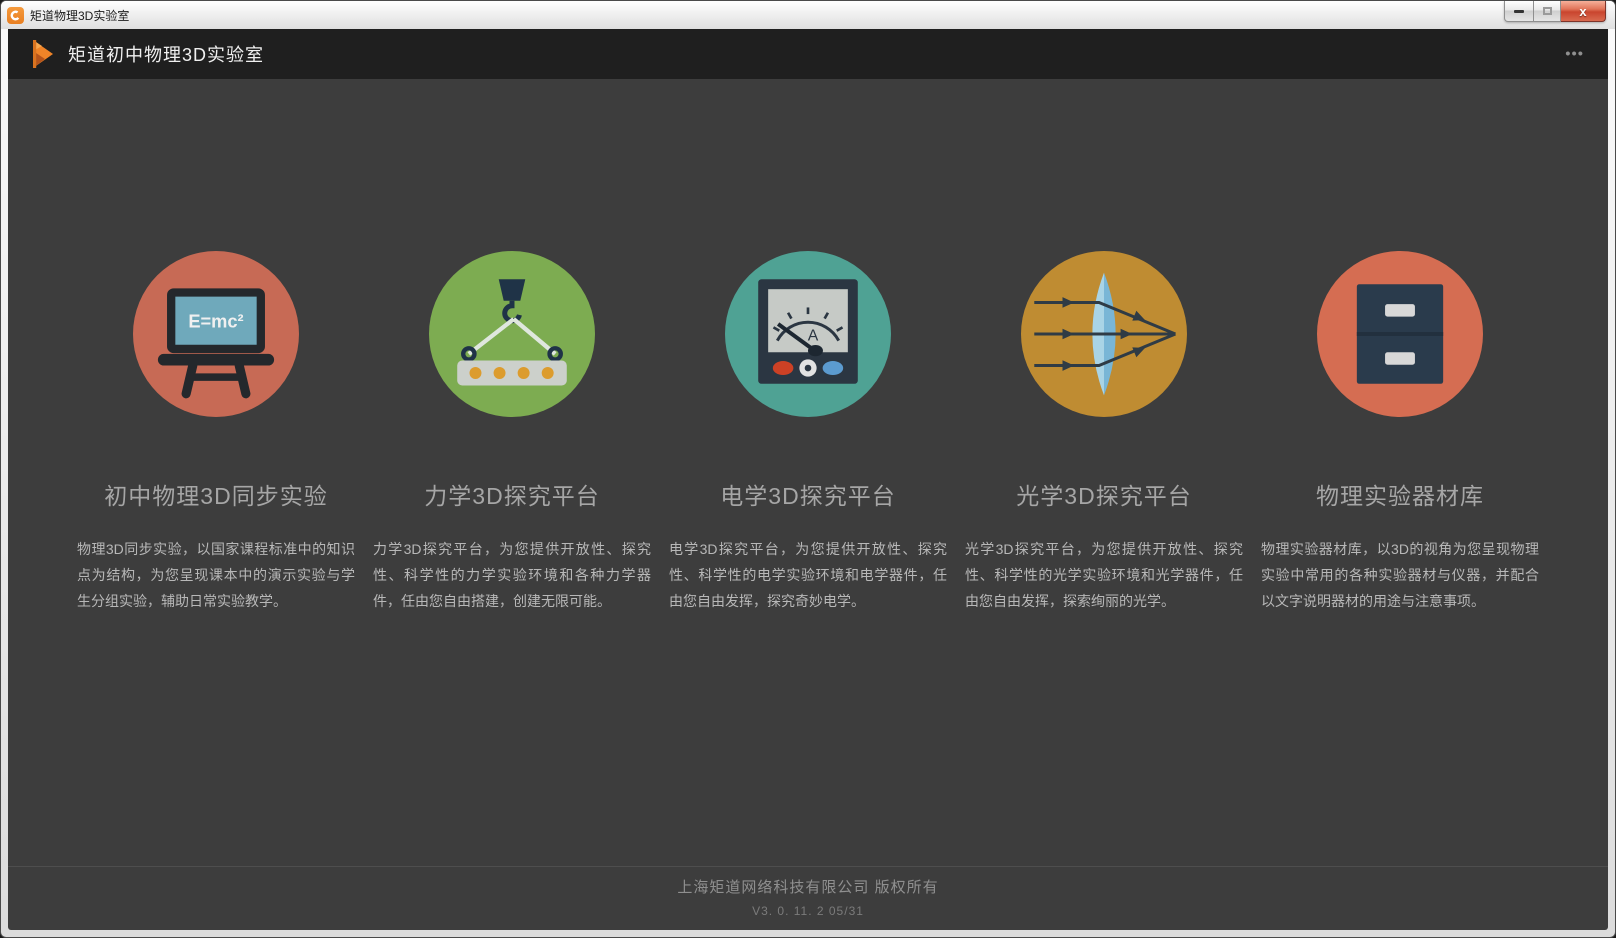 This screenshot has height=938, width=1616. Describe the element at coordinates (512, 334) in the screenshot. I see `crane-hook-icon` at that location.